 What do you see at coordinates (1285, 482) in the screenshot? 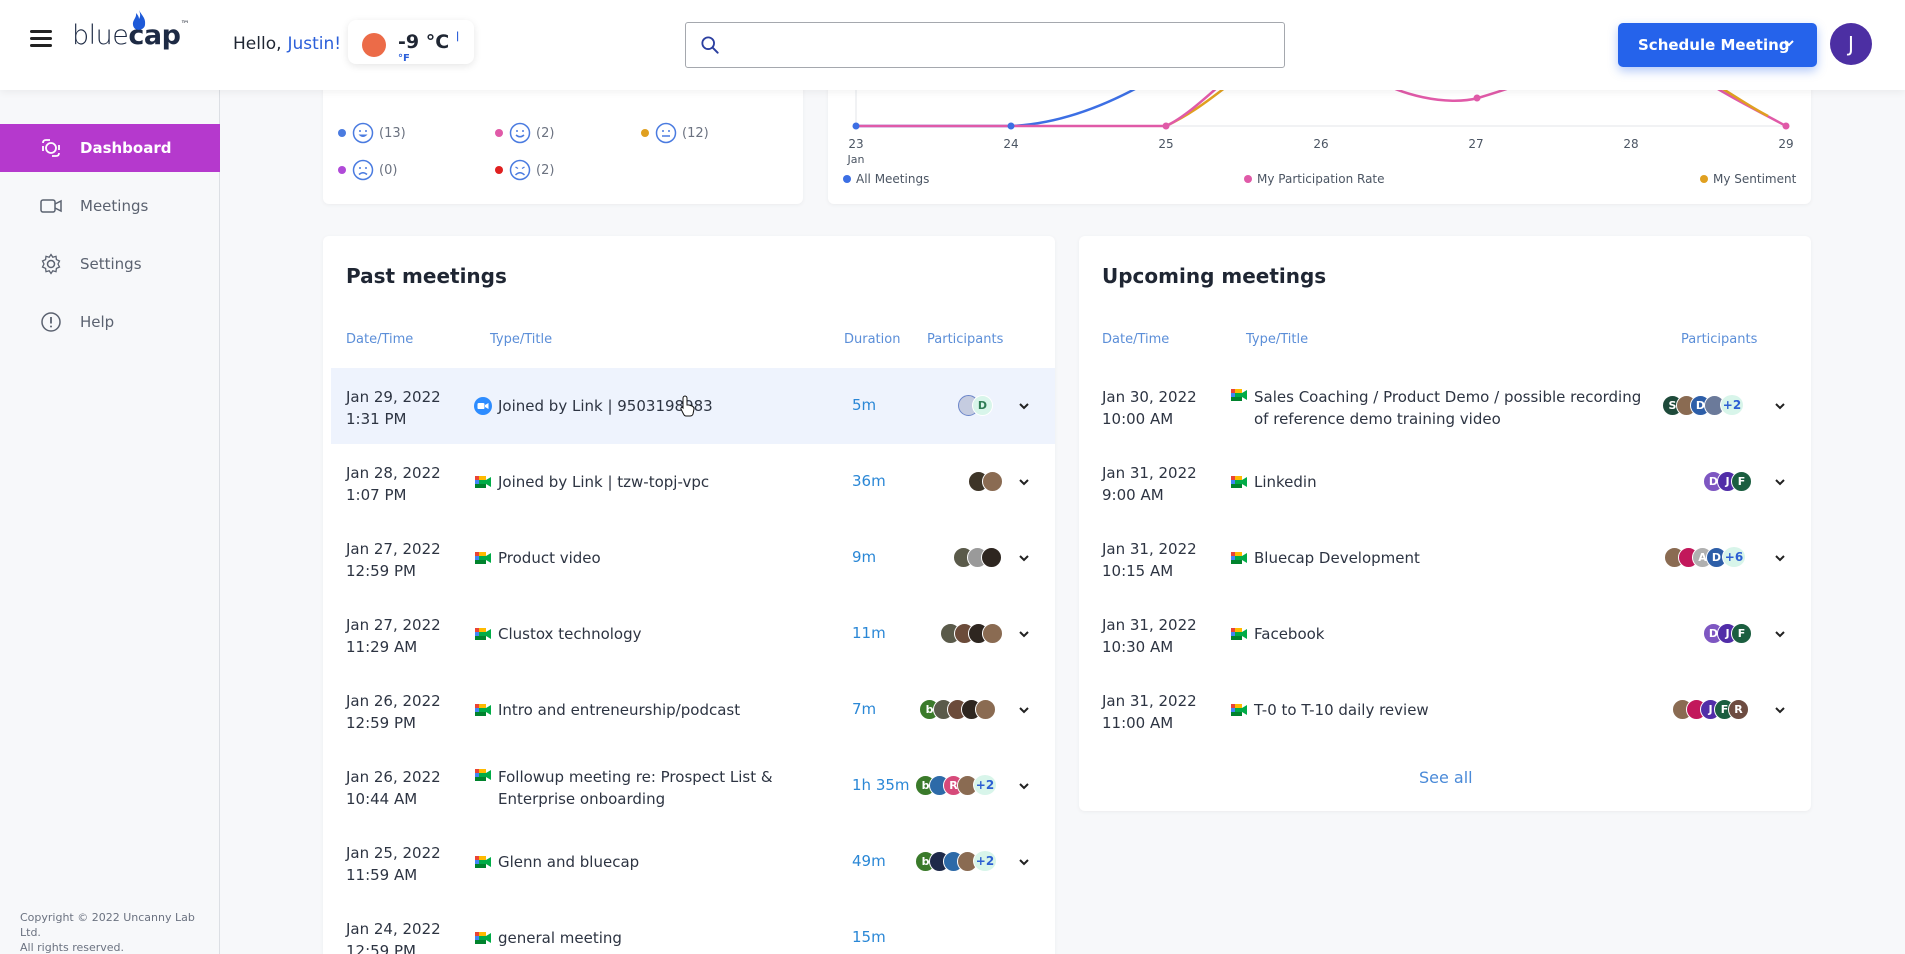
I see `meeting-title: Linkedin` at bounding box center [1285, 482].